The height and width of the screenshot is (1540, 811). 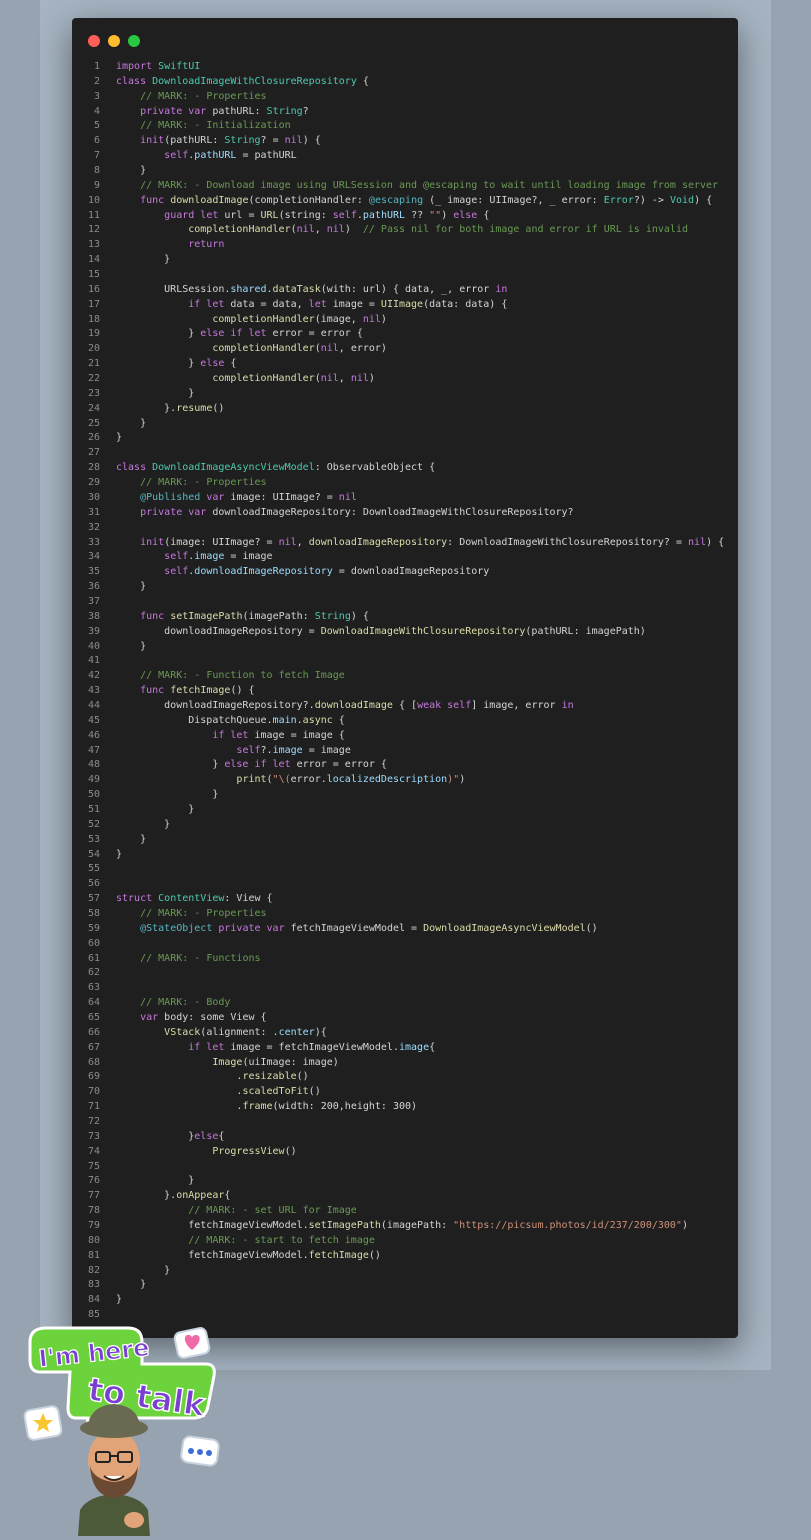 I want to click on line-number: 61, so click(x=93, y=958).